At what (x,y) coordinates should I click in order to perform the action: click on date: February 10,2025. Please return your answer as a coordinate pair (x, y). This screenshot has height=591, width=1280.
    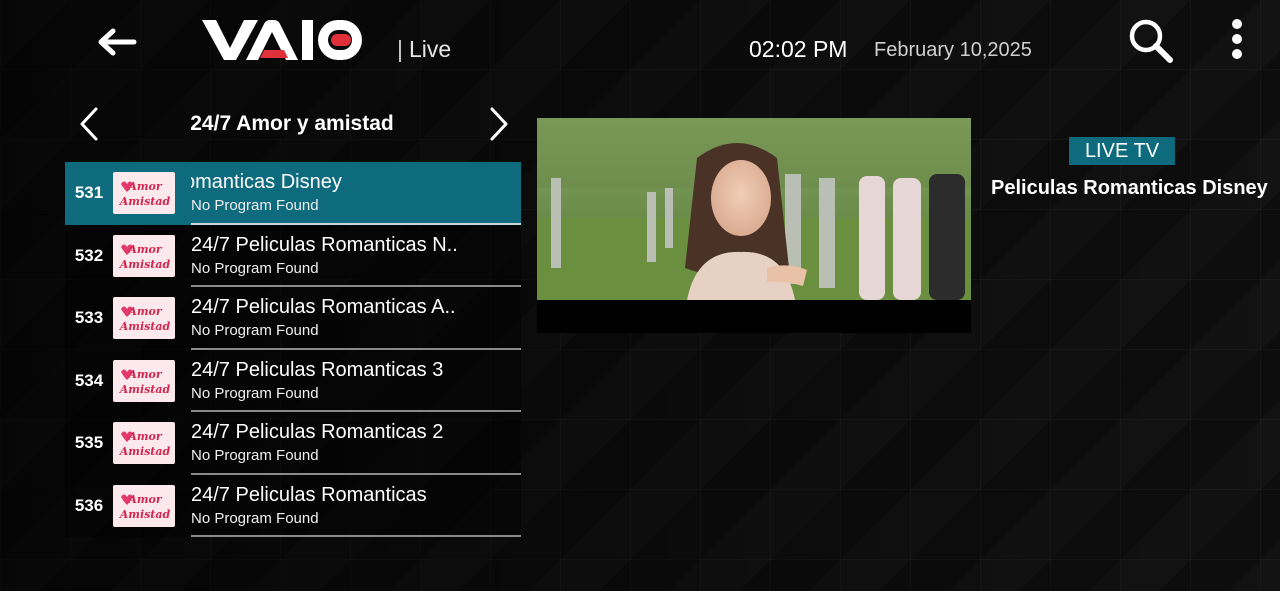
    Looking at the image, I should click on (953, 50).